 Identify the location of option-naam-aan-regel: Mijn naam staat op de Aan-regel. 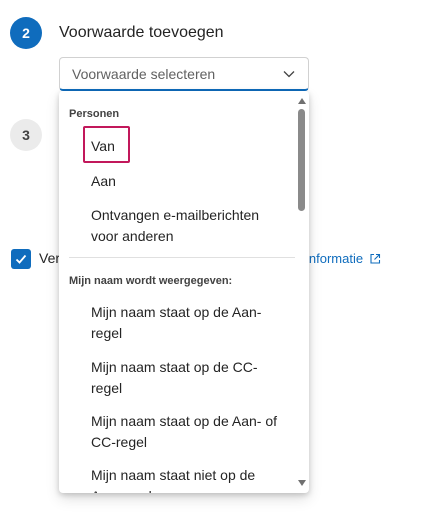
(186, 323).